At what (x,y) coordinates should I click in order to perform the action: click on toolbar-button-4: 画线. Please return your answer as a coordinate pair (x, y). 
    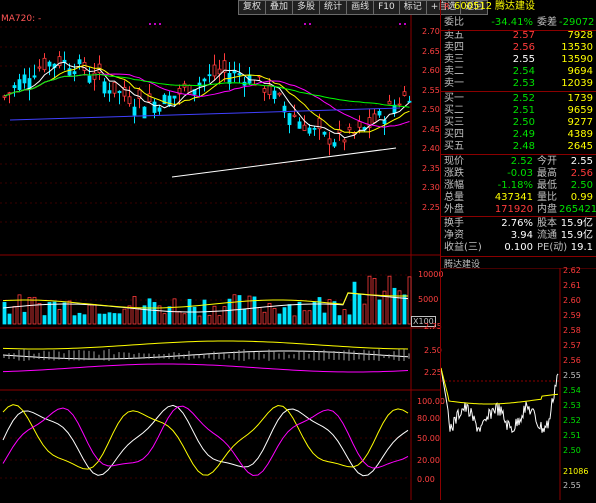
    Looking at the image, I should click on (360, 7).